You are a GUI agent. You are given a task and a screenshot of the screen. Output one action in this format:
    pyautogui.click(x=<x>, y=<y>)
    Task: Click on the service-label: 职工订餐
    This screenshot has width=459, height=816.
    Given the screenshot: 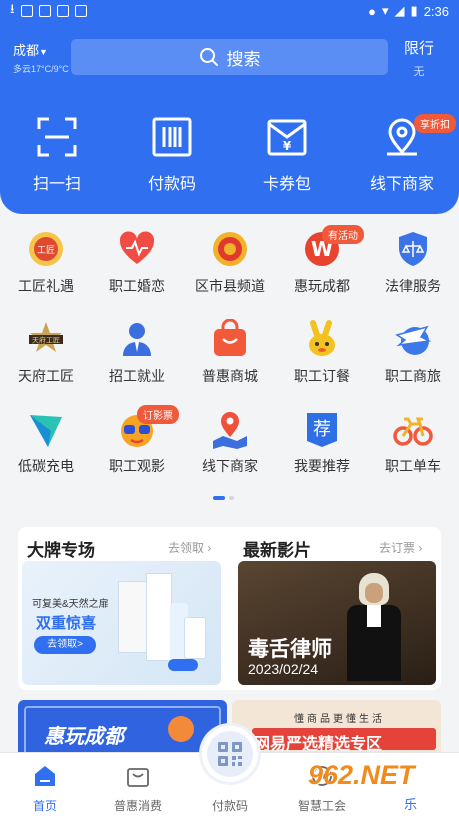 What is the action you would take?
    pyautogui.click(x=322, y=376)
    